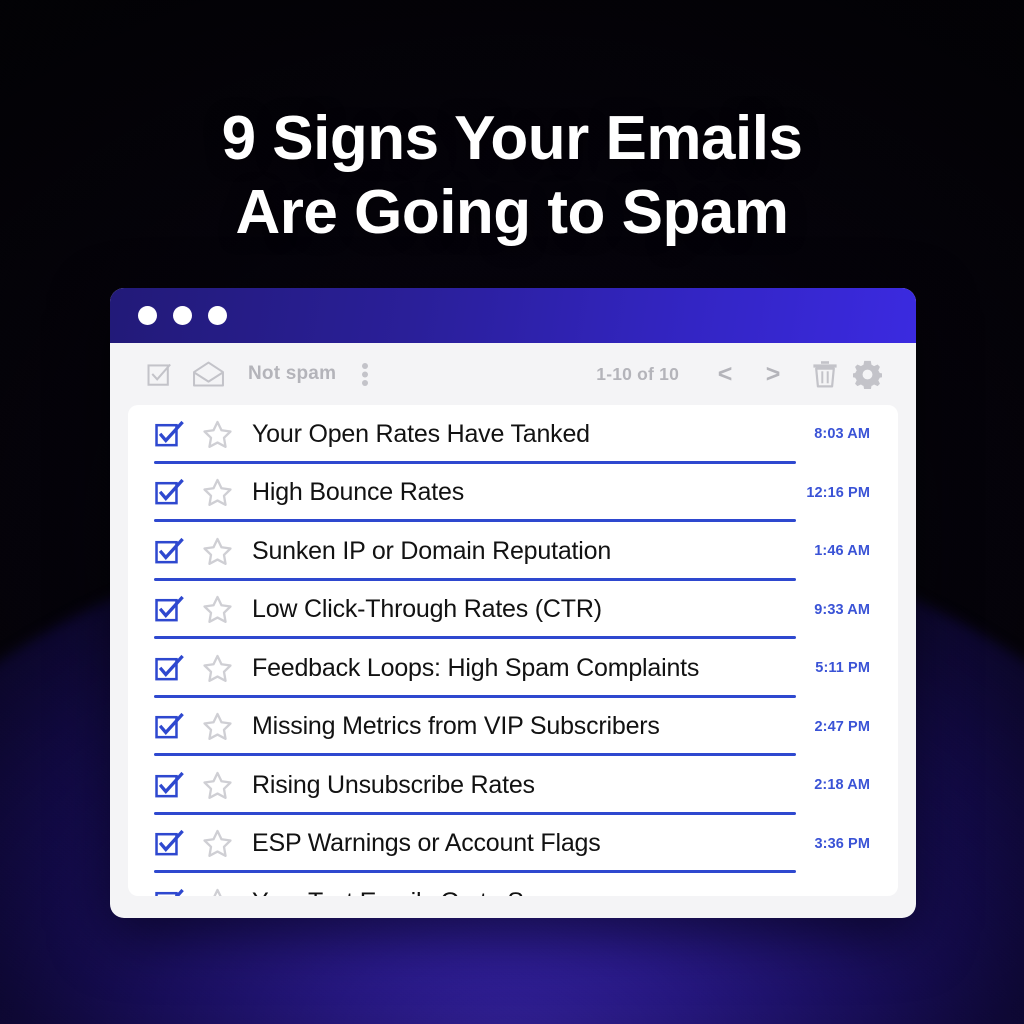  What do you see at coordinates (838, 492) in the screenshot?
I see `email-time: 12:16 PM` at bounding box center [838, 492].